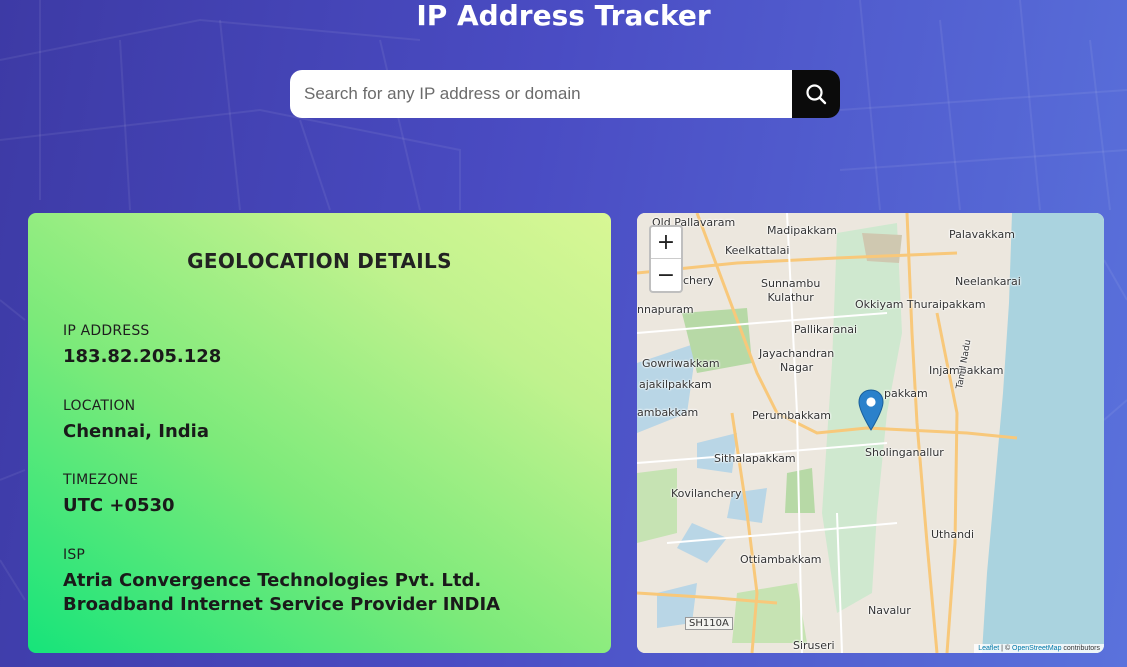  Describe the element at coordinates (666, 243) in the screenshot. I see `zoom-in-button: +` at that location.